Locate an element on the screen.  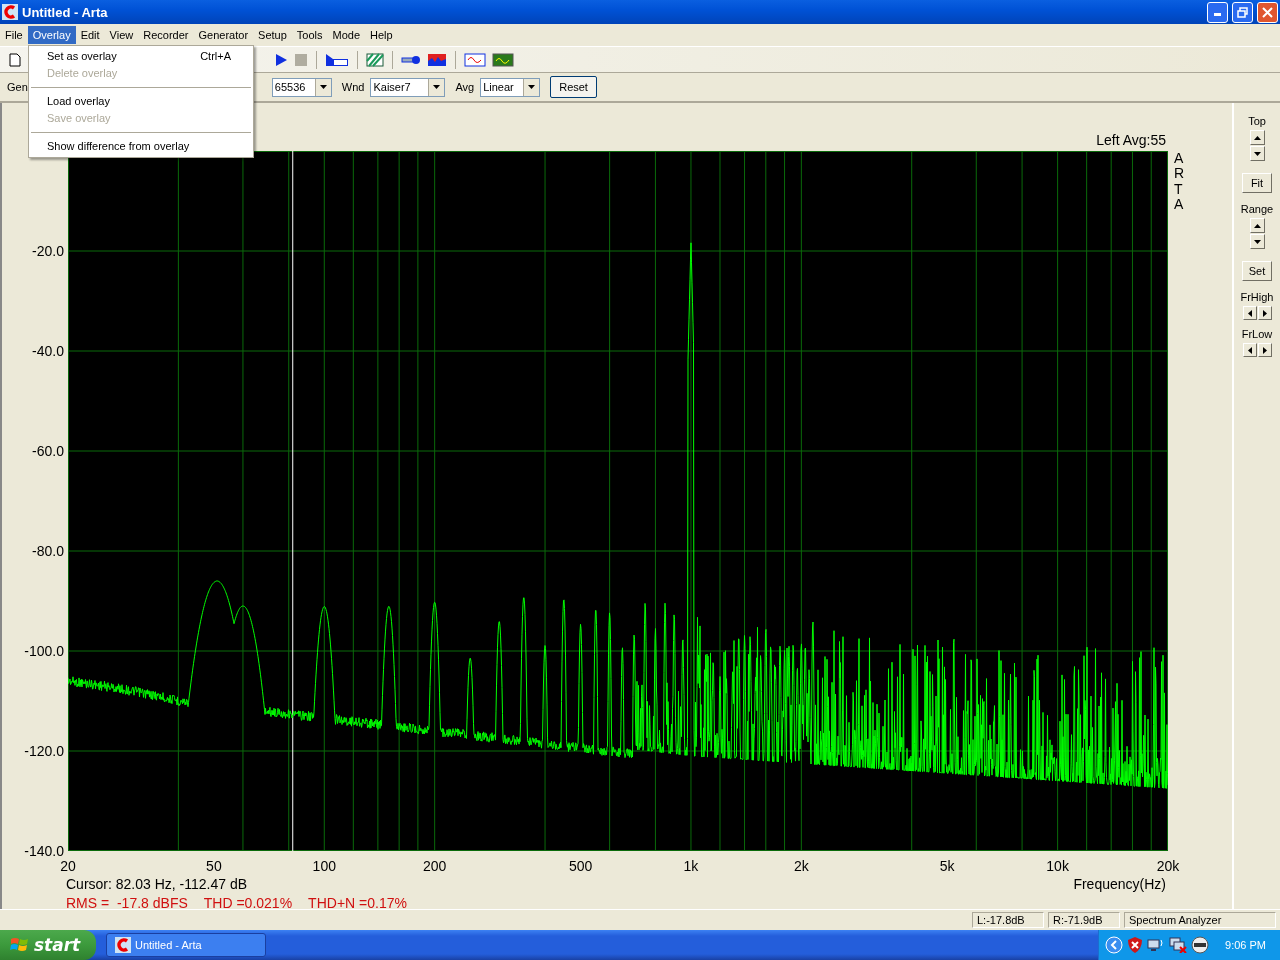
oscilloscope-icon is located at coordinates (503, 59).